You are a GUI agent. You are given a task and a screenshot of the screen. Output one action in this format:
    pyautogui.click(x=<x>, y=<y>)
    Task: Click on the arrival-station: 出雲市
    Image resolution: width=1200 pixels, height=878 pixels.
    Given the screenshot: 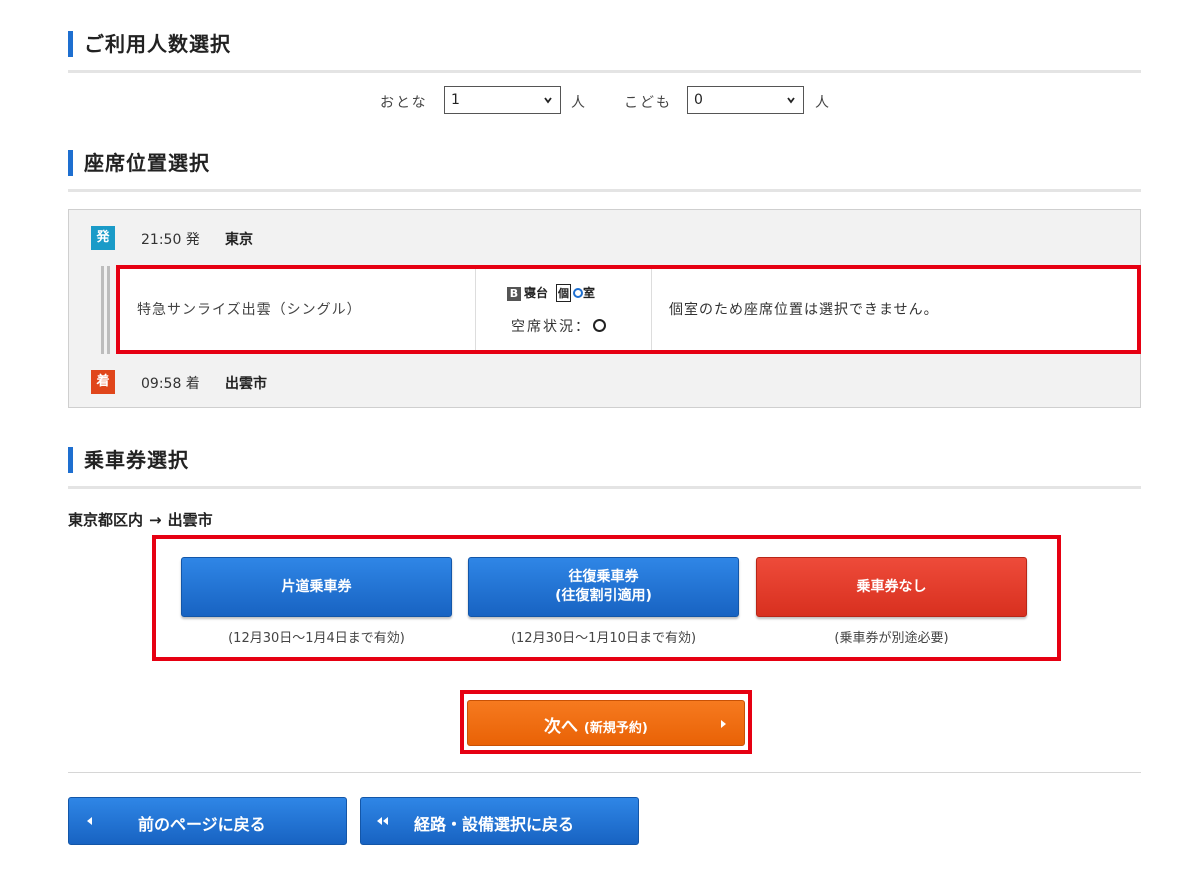 What is the action you would take?
    pyautogui.click(x=246, y=384)
    